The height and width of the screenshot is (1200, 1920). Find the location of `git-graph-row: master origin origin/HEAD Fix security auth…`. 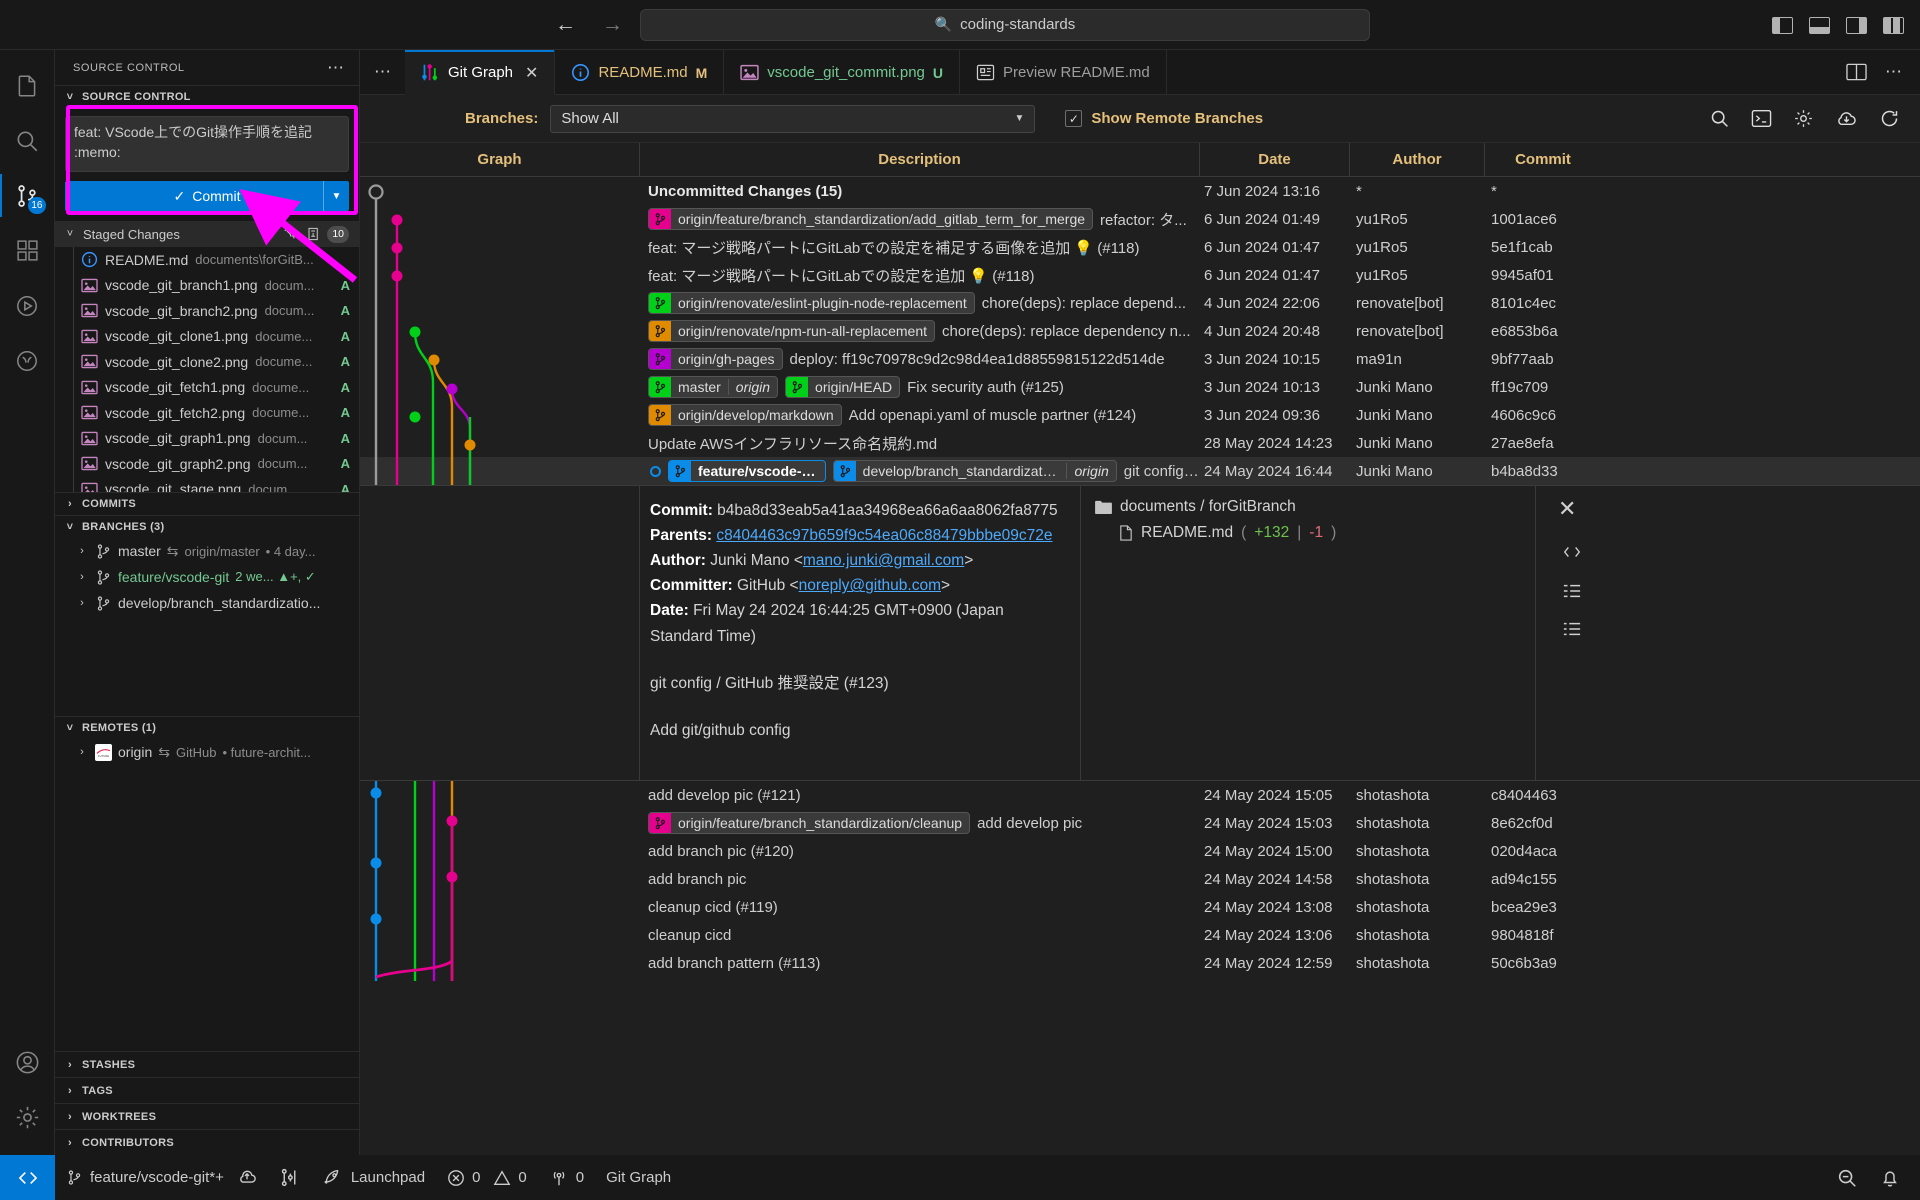

git-graph-row: master origin origin/HEAD Fix security auth… is located at coordinates (1140, 387).